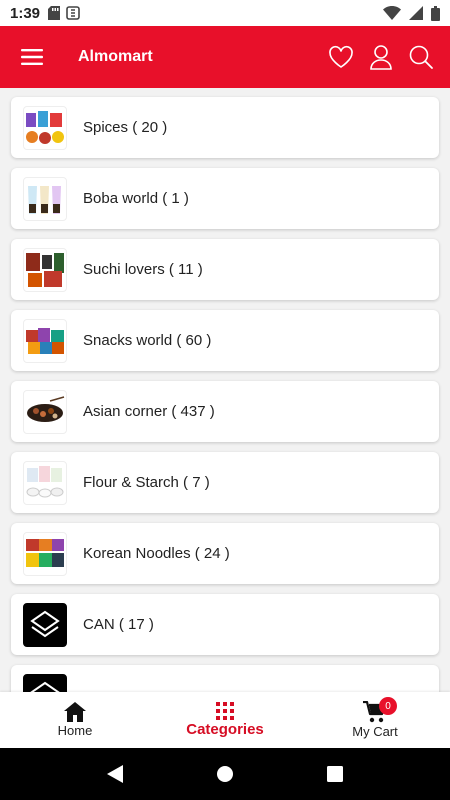  I want to click on user-icon, so click(381, 57).